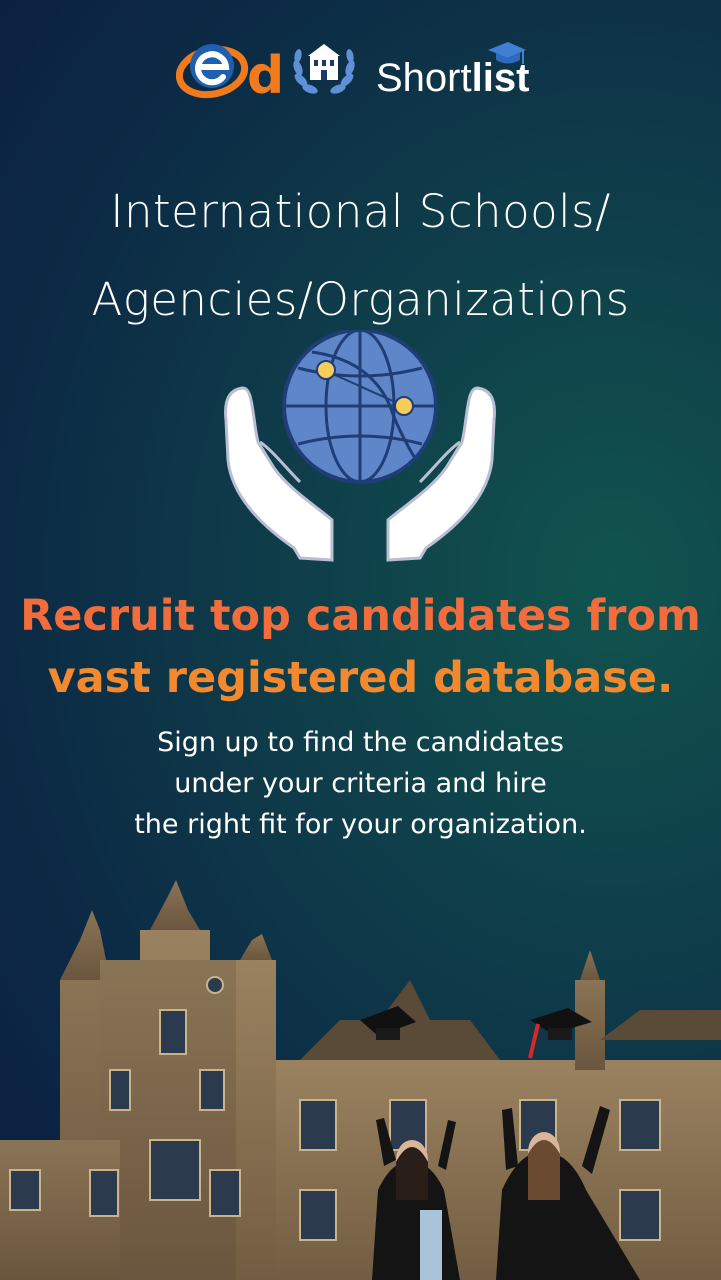 This screenshot has height=1280, width=721. I want to click on brand-logo: d Shortlist, so click(360, 70).